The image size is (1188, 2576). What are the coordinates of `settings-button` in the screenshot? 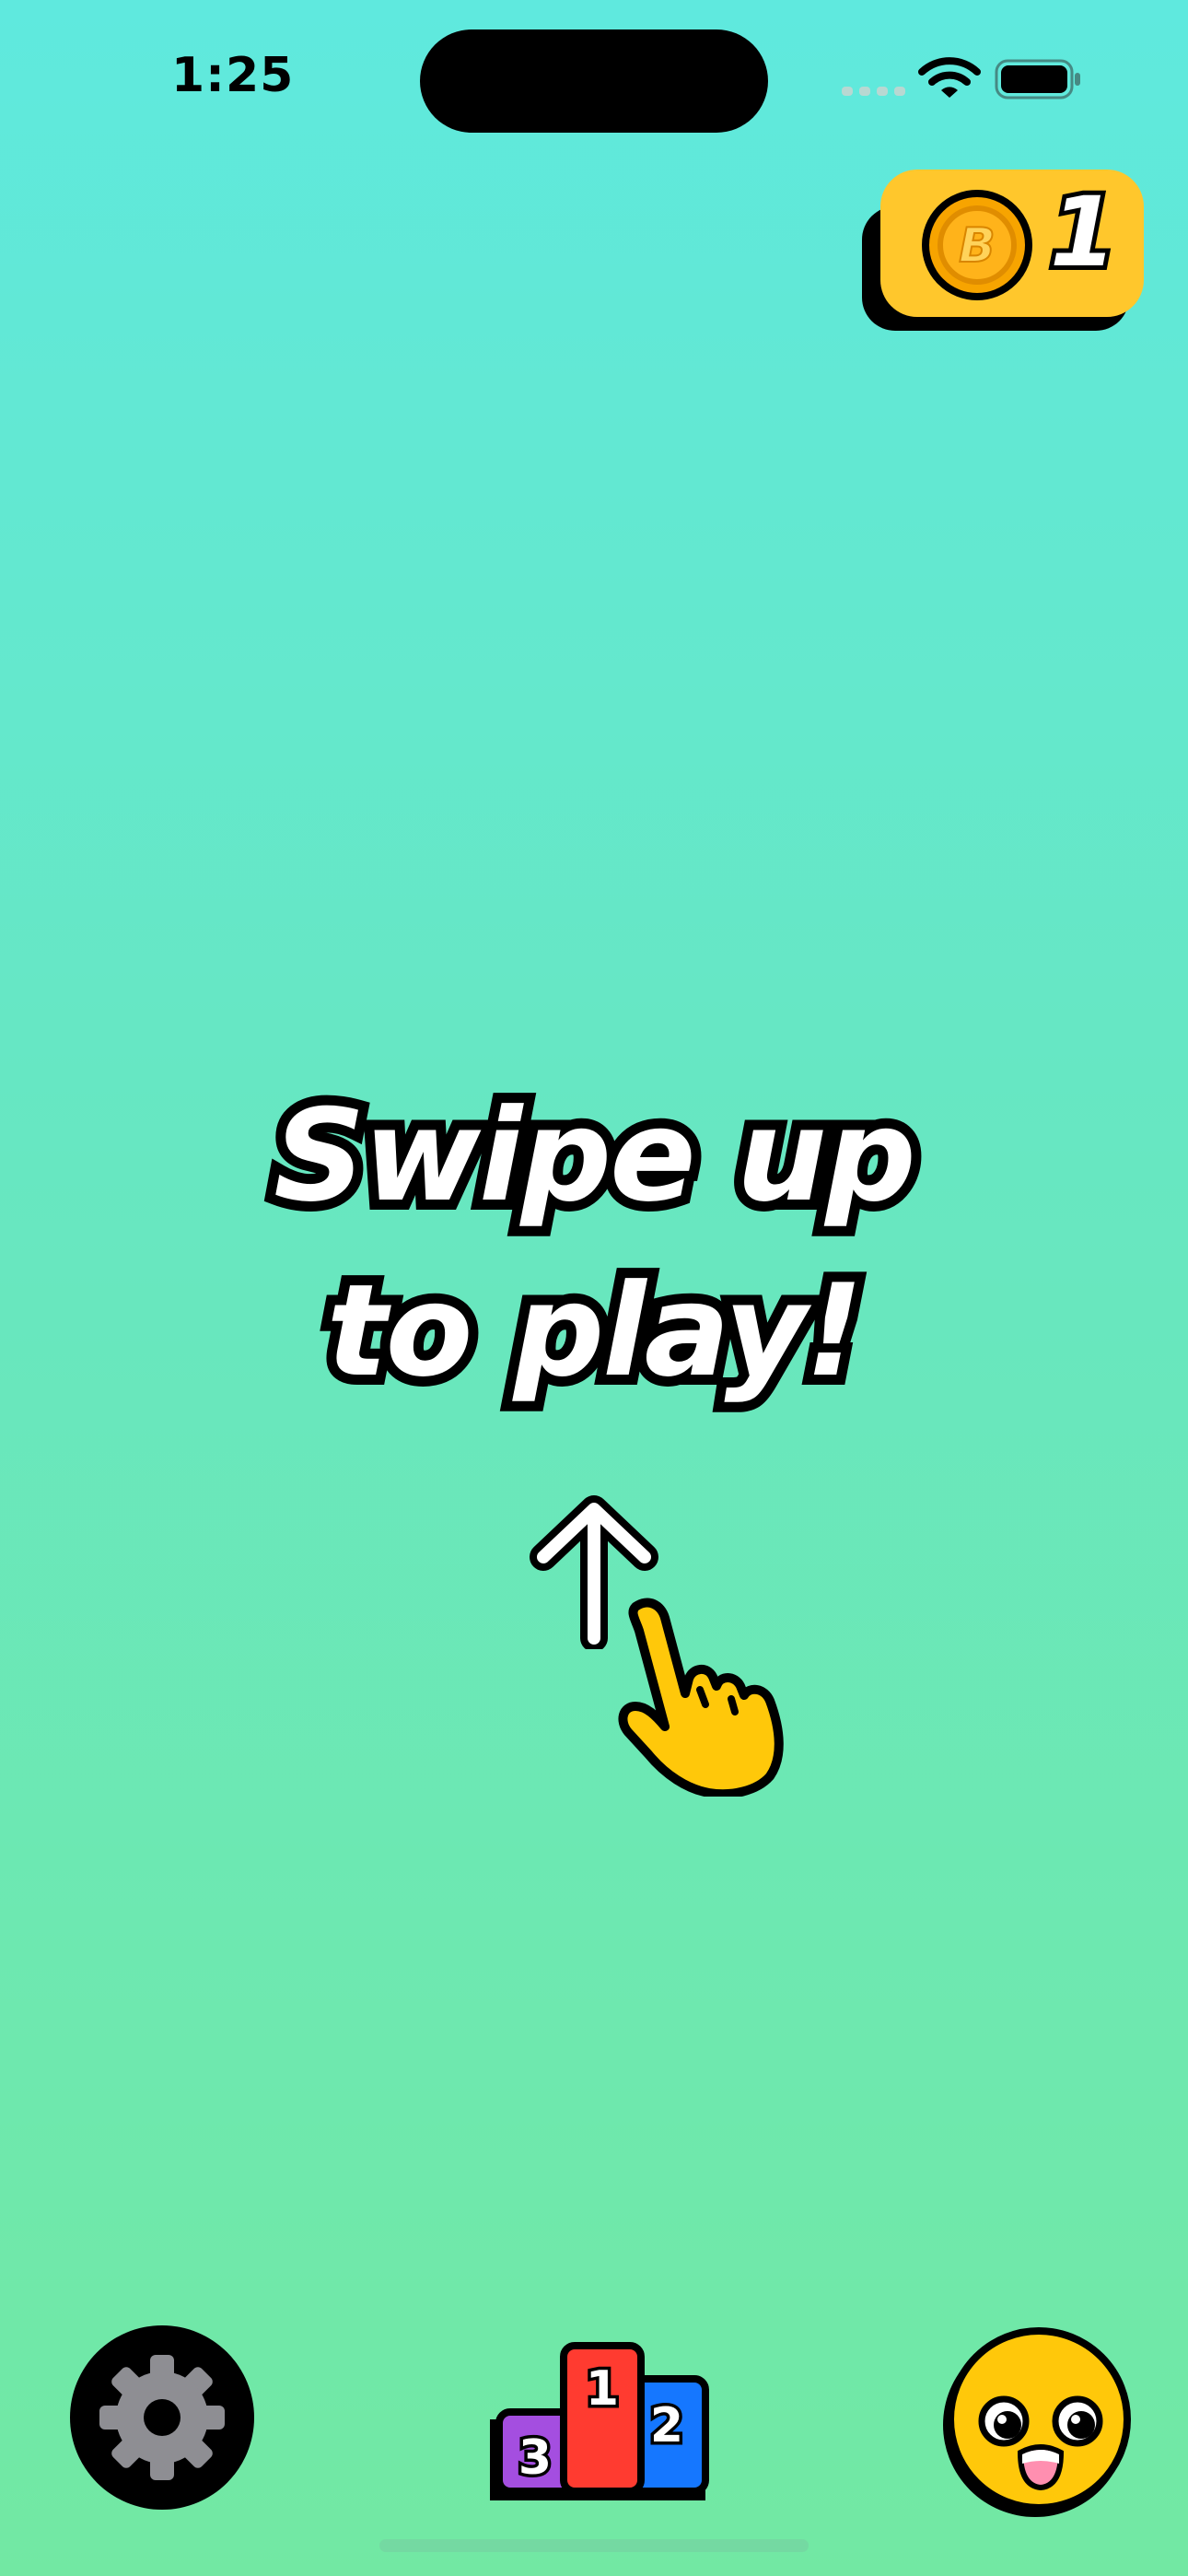 It's located at (162, 2417).